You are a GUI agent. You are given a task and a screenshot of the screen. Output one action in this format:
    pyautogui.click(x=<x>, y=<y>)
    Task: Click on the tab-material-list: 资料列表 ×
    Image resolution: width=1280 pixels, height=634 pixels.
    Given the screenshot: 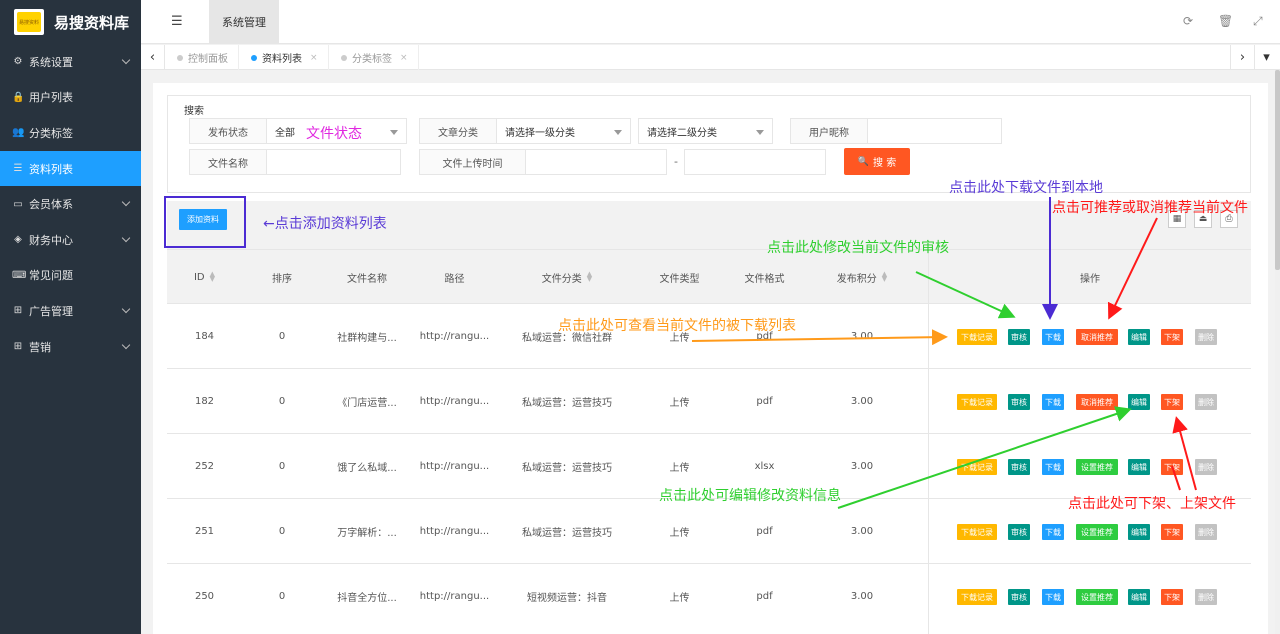 What is the action you would take?
    pyautogui.click(x=285, y=57)
    